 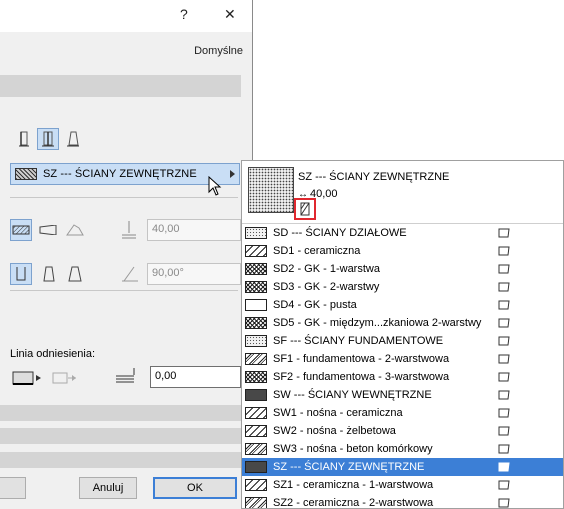 I want to click on fill-list-item-label: SD1 - ceramiczna, so click(x=317, y=251).